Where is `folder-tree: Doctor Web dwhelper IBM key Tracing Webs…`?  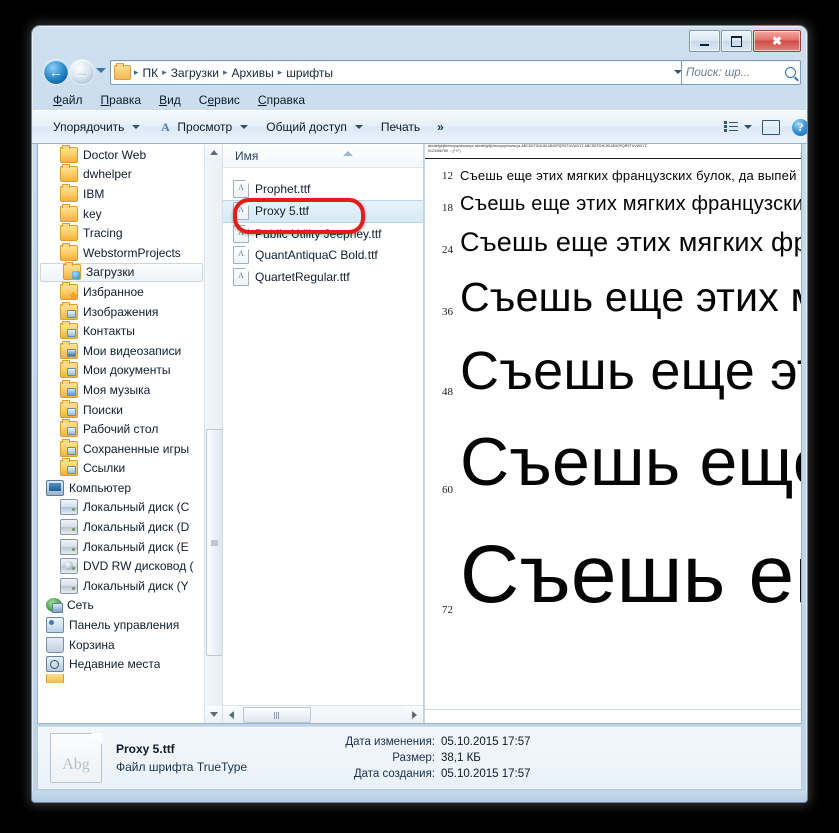
folder-tree: Doctor Web dwhelper IBM key Tracing Webs… is located at coordinates (121, 433).